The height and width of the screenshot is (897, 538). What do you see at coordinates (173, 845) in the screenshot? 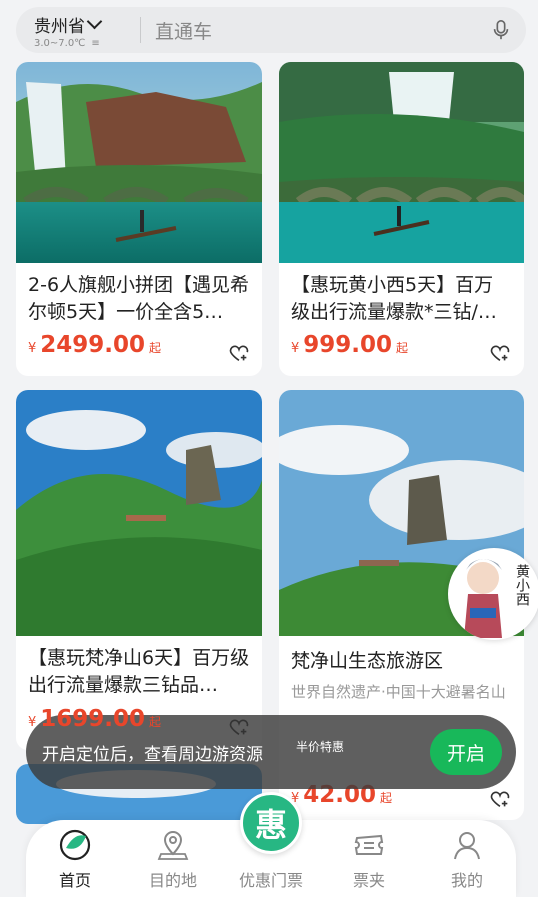
I see `map-pin-icon` at bounding box center [173, 845].